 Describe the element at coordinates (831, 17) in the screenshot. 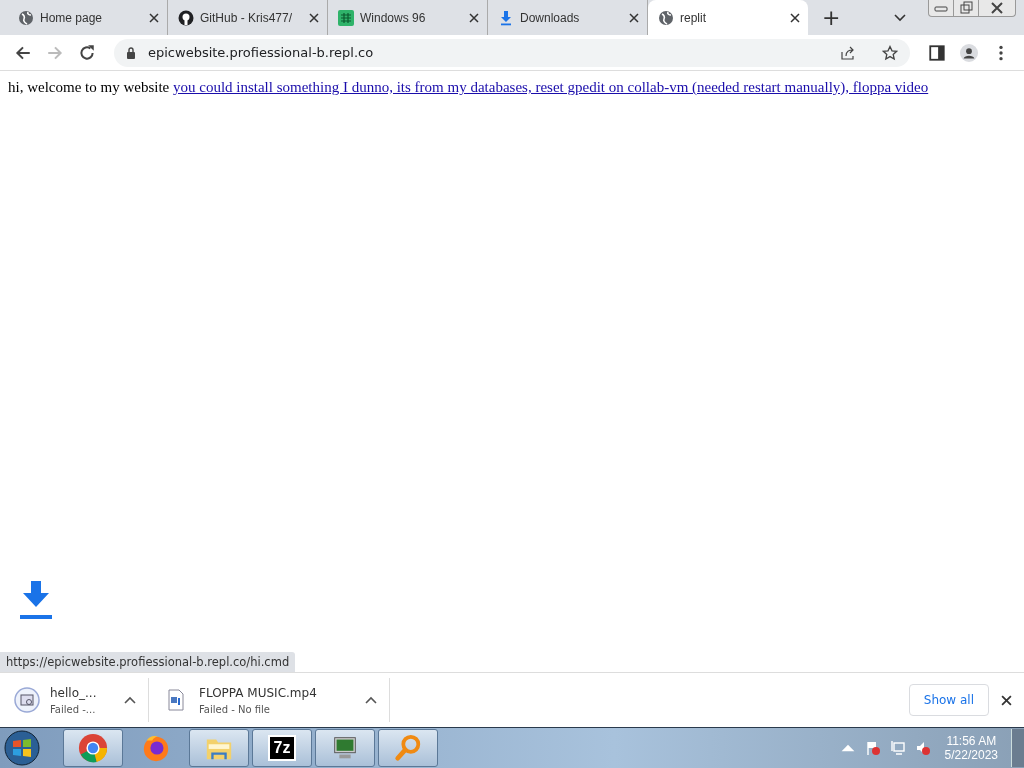

I see `new-tab-button: +` at that location.